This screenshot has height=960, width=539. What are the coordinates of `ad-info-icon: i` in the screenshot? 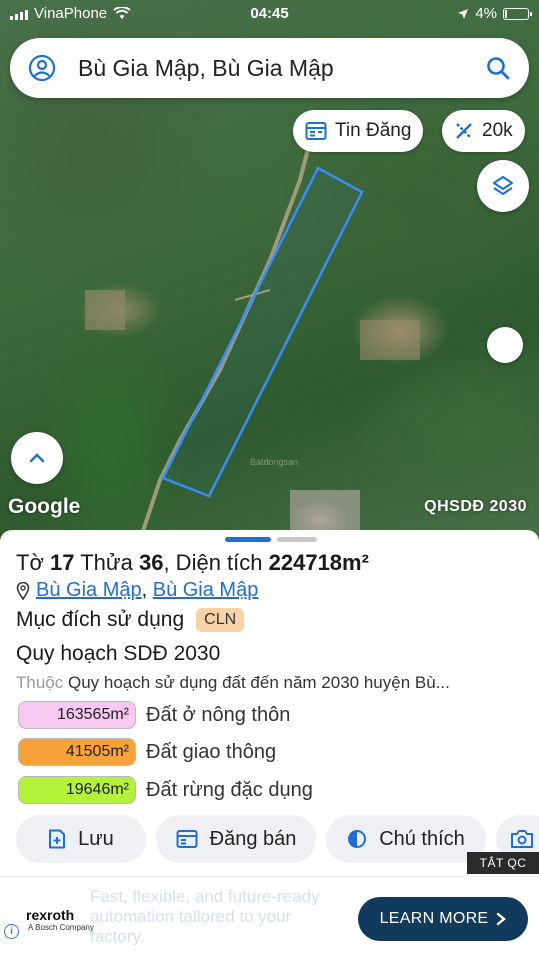 It's located at (11, 931).